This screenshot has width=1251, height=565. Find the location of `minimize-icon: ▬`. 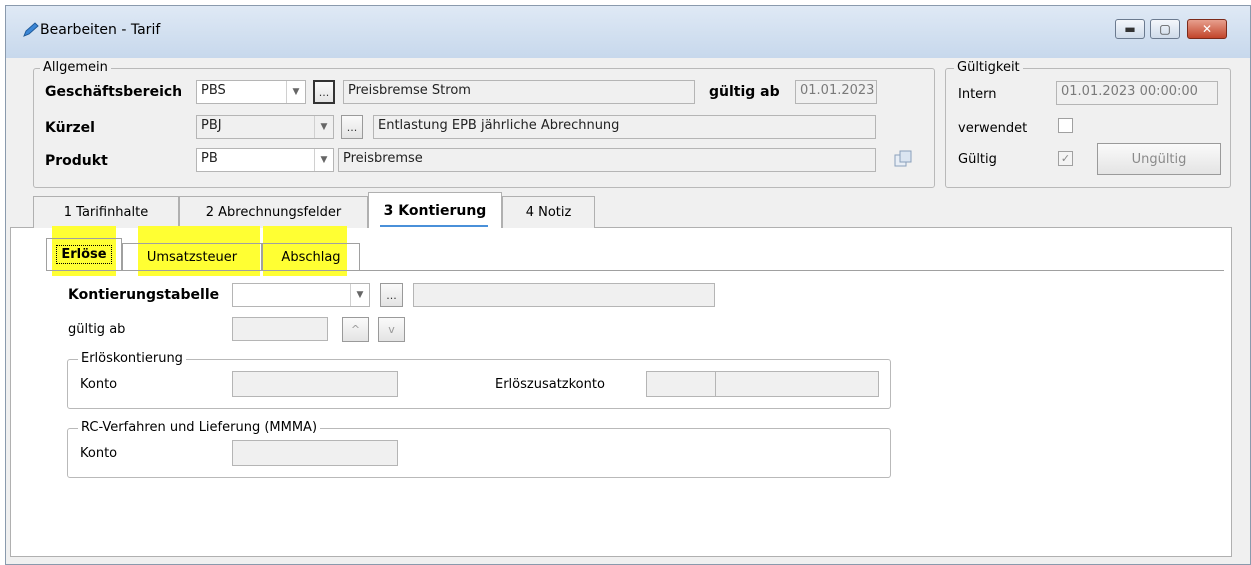

minimize-icon: ▬ is located at coordinates (1130, 29).